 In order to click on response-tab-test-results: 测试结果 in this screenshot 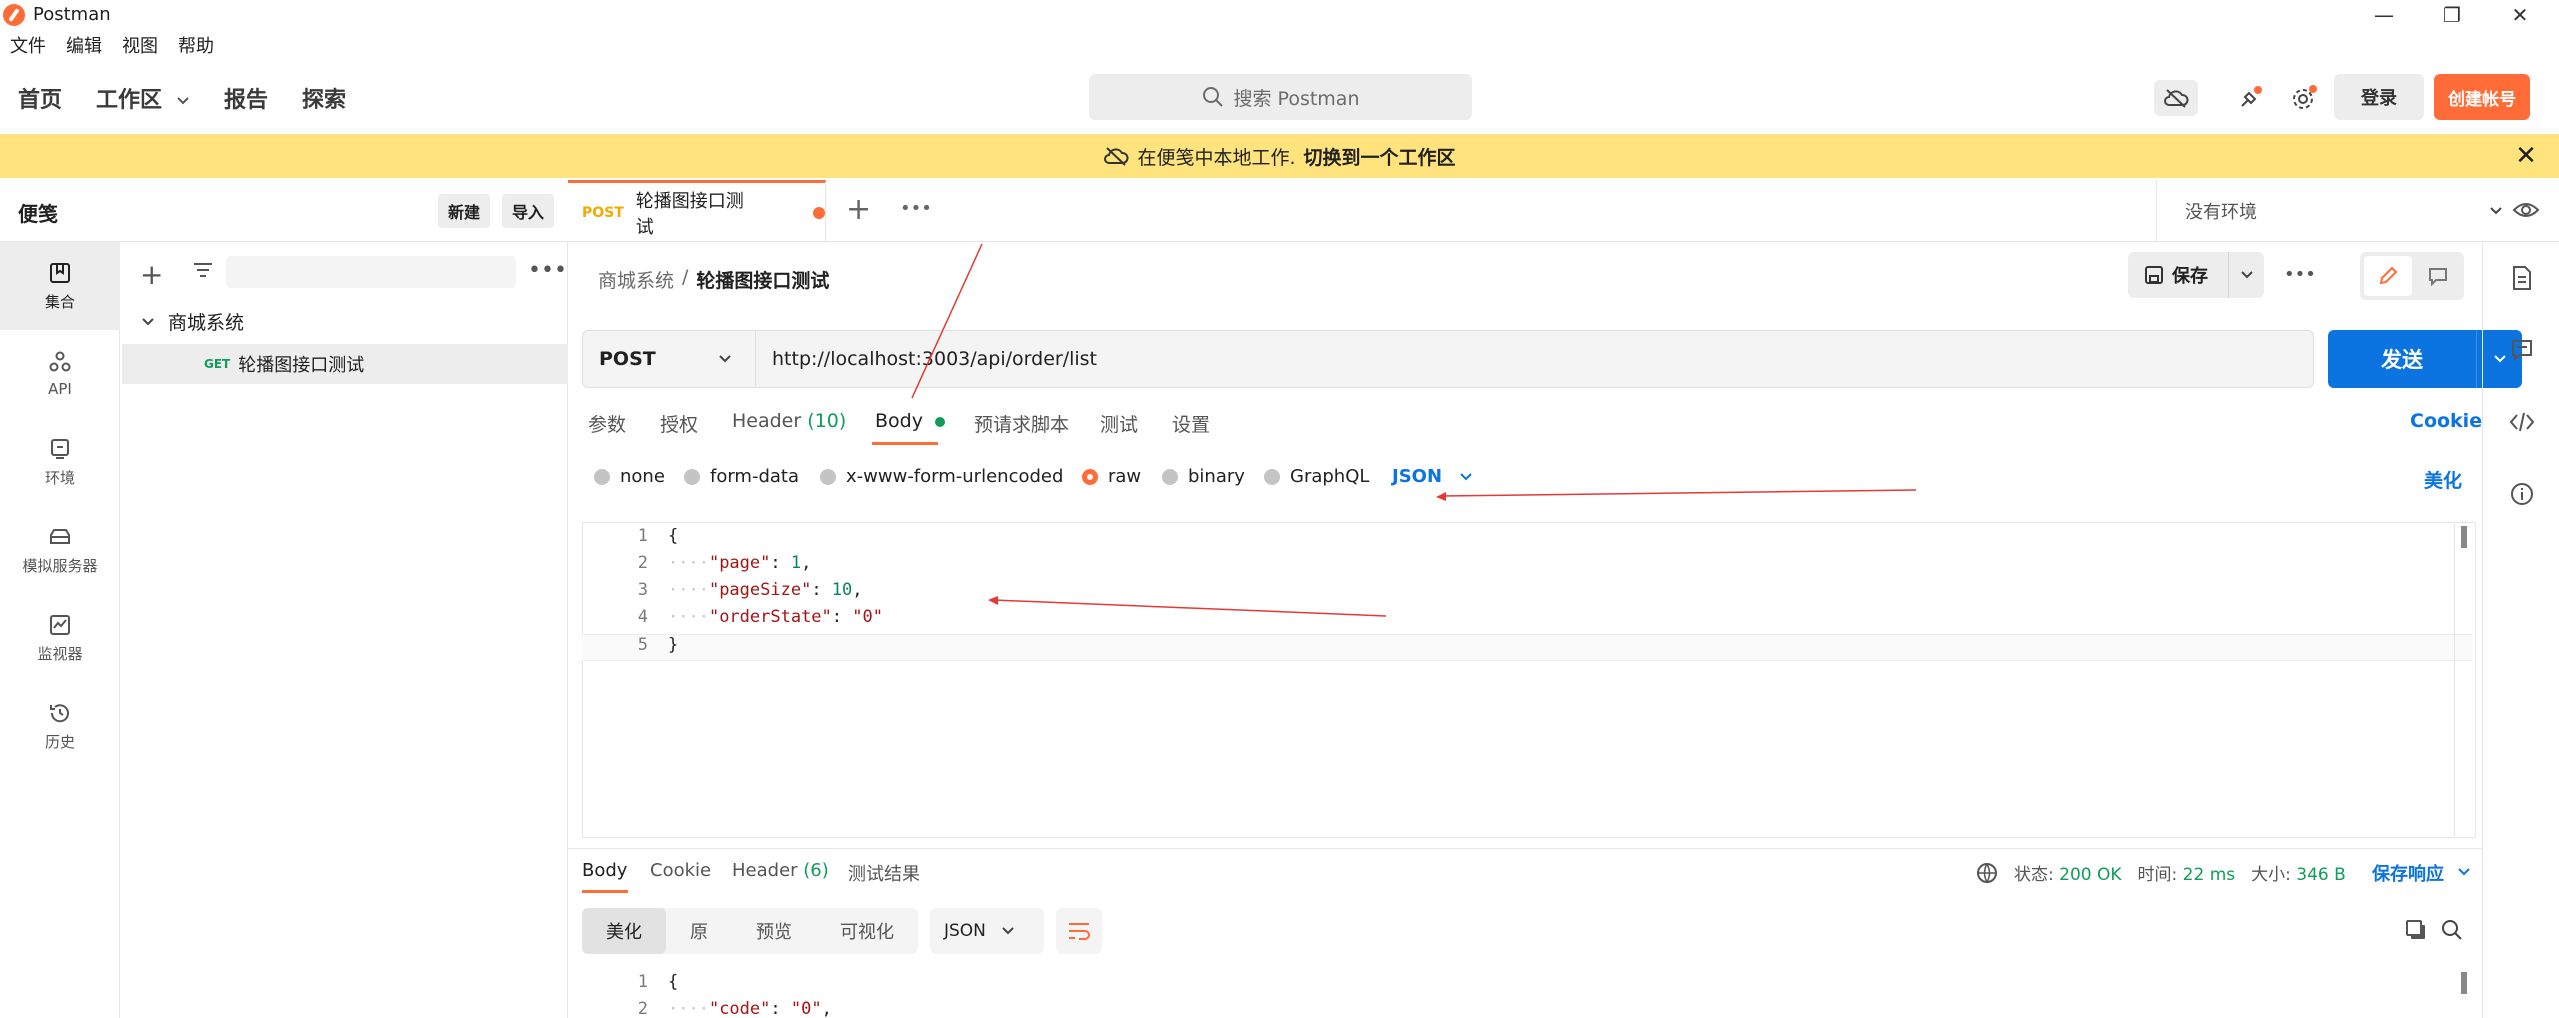, I will do `click(884, 873)`.